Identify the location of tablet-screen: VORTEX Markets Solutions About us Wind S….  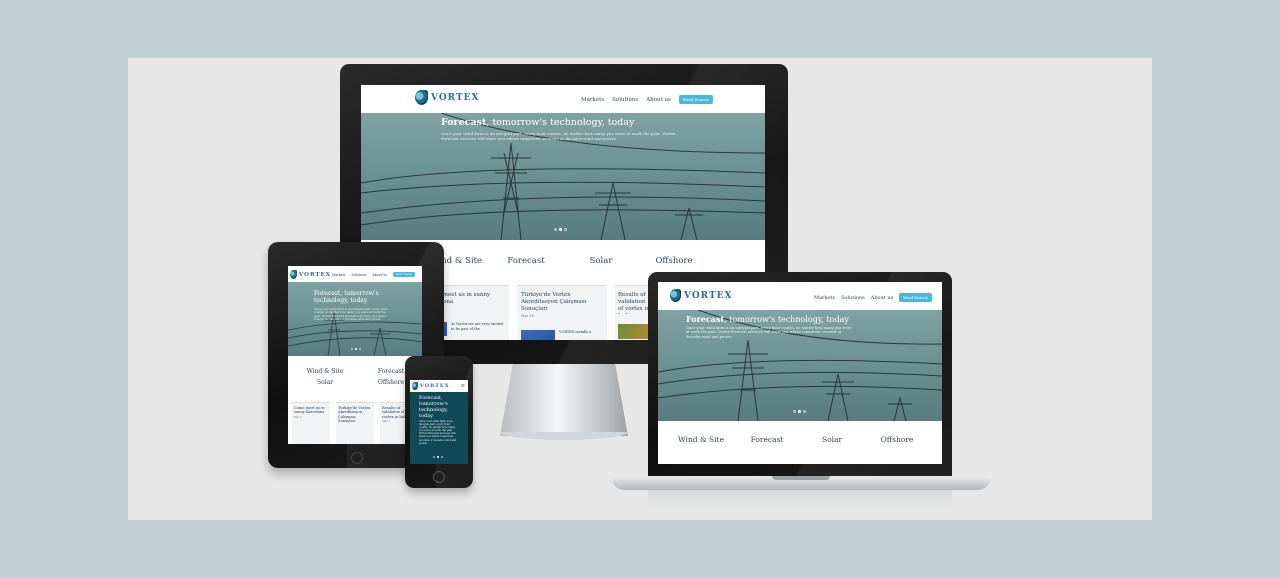
(355, 355).